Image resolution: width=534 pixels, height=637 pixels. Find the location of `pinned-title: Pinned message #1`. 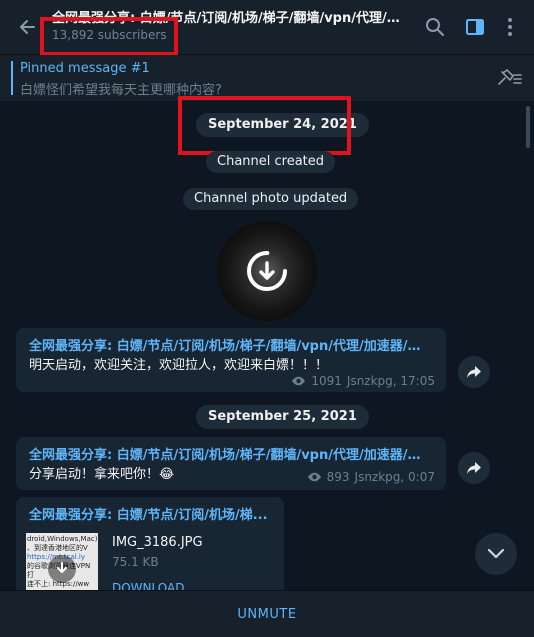

pinned-title: Pinned message #1 is located at coordinates (85, 68).